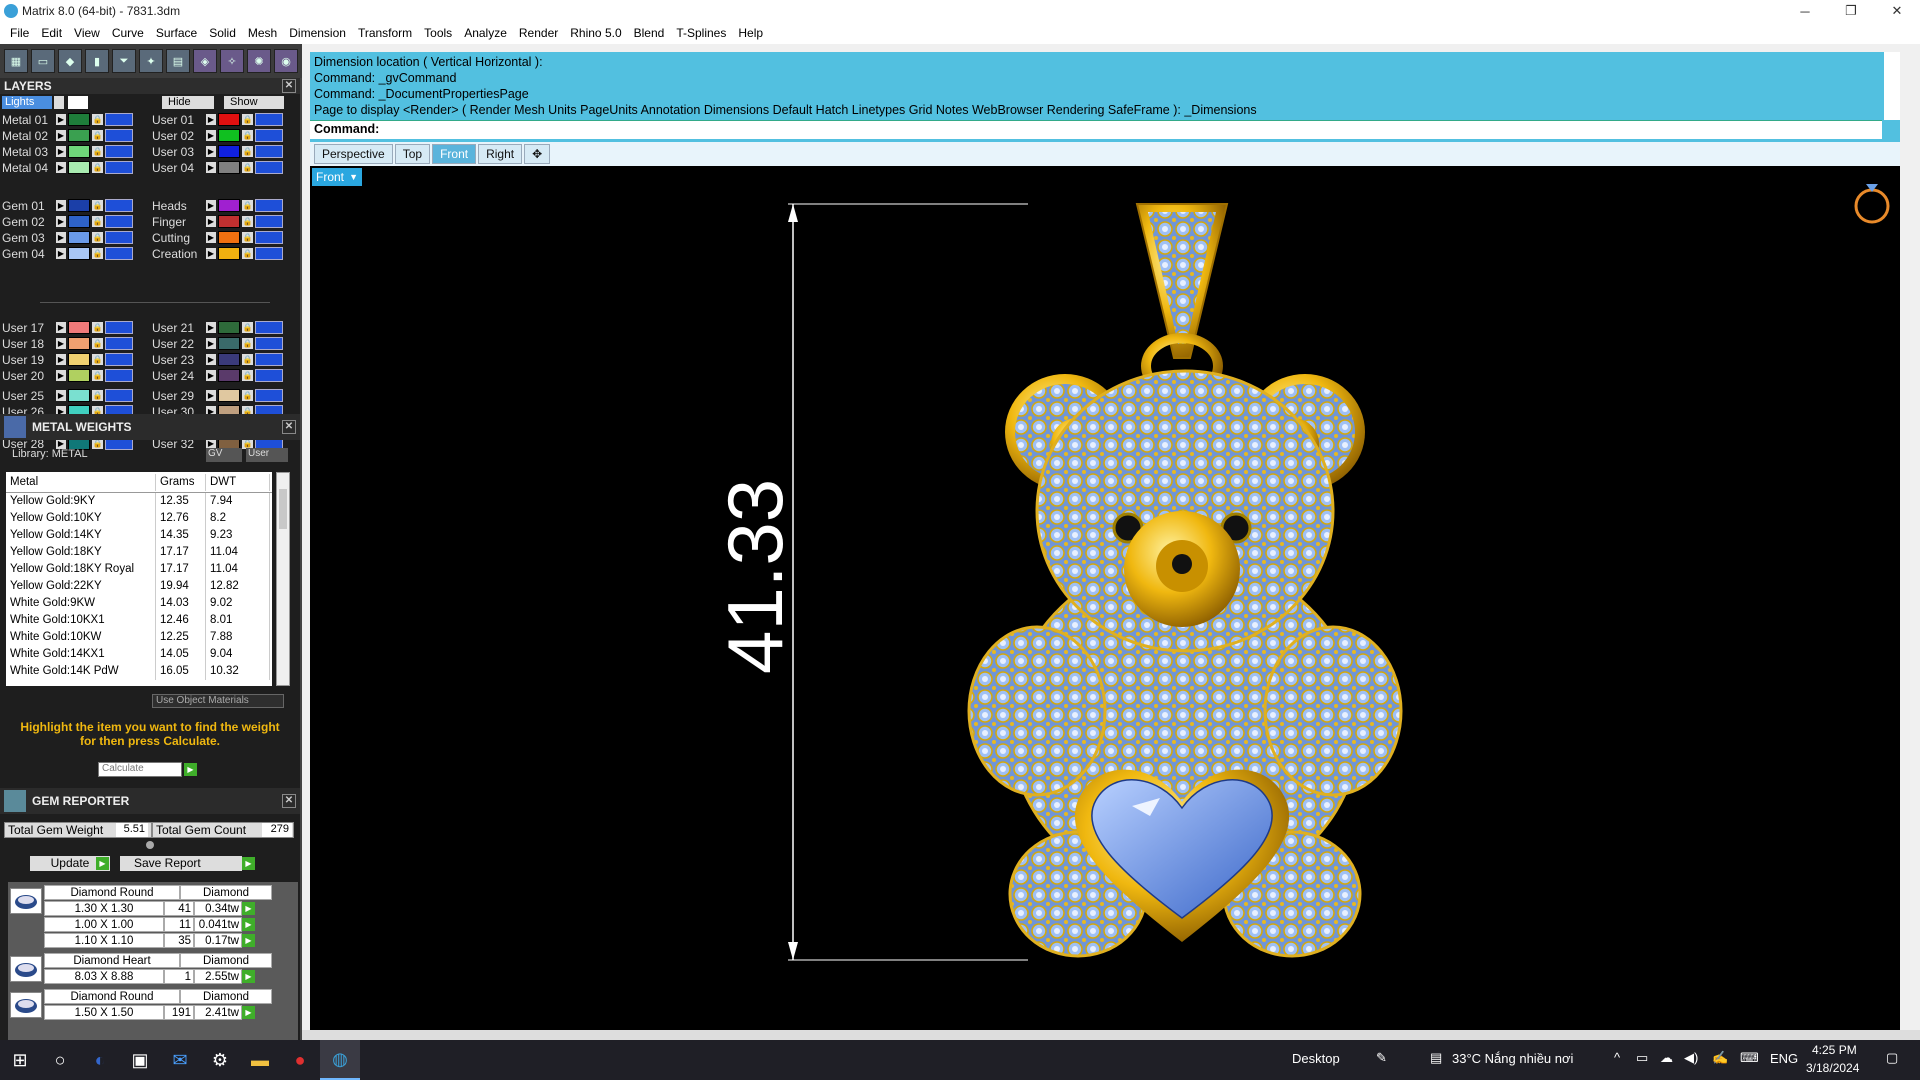 The height and width of the screenshot is (1080, 1920). What do you see at coordinates (283, 509) in the screenshot?
I see `metal-table-scroll-thumb` at bounding box center [283, 509].